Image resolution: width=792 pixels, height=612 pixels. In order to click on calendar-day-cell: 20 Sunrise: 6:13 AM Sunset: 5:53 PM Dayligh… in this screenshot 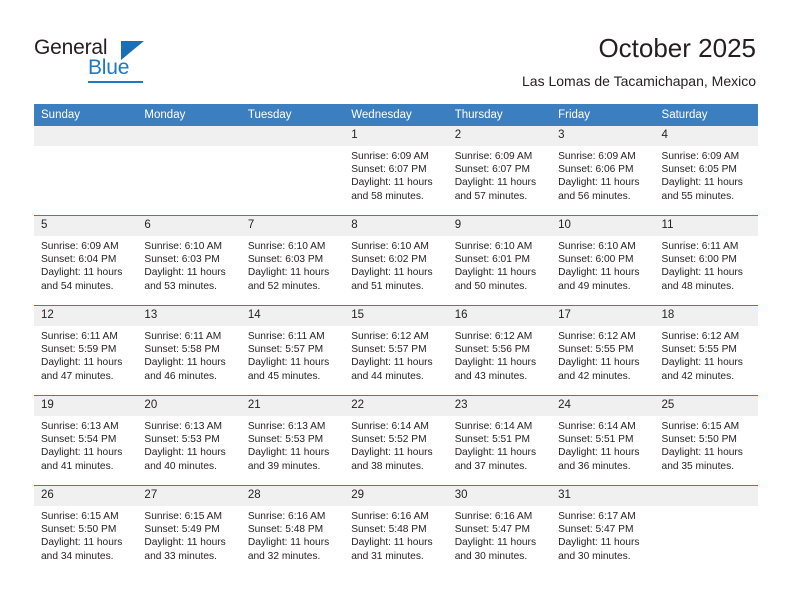, I will do `click(189, 440)`.